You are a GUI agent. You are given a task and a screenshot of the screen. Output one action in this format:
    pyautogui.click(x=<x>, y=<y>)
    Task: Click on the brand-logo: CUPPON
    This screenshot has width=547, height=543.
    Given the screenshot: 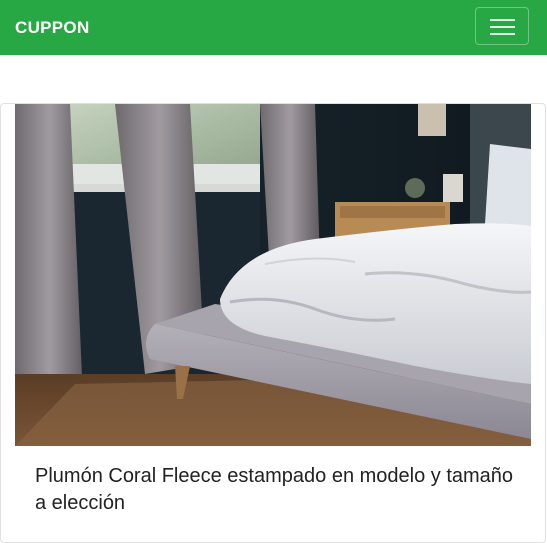 What is the action you would take?
    pyautogui.click(x=52, y=28)
    